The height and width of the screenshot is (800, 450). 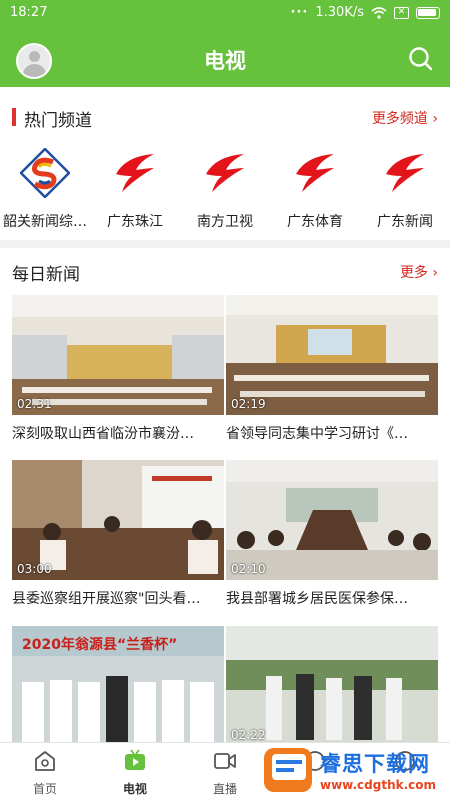 I want to click on section-marker, so click(x=14, y=117).